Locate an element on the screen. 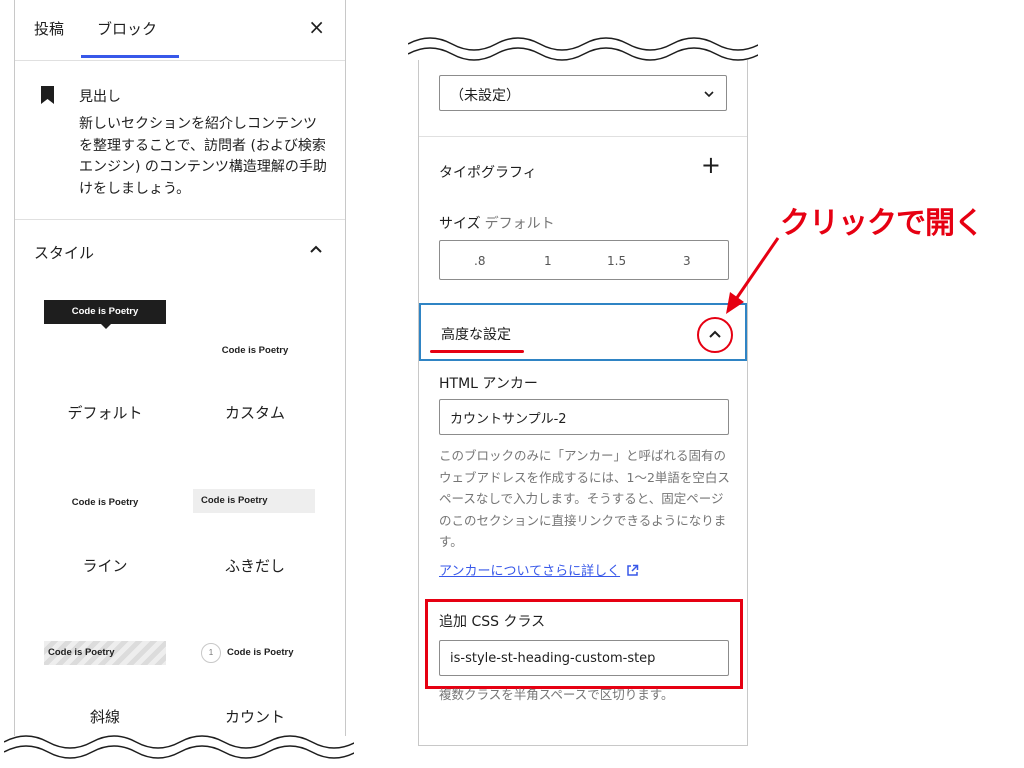 The height and width of the screenshot is (768, 1024). sidebar-tabs: 投稿 ブロック × is located at coordinates (180, 30).